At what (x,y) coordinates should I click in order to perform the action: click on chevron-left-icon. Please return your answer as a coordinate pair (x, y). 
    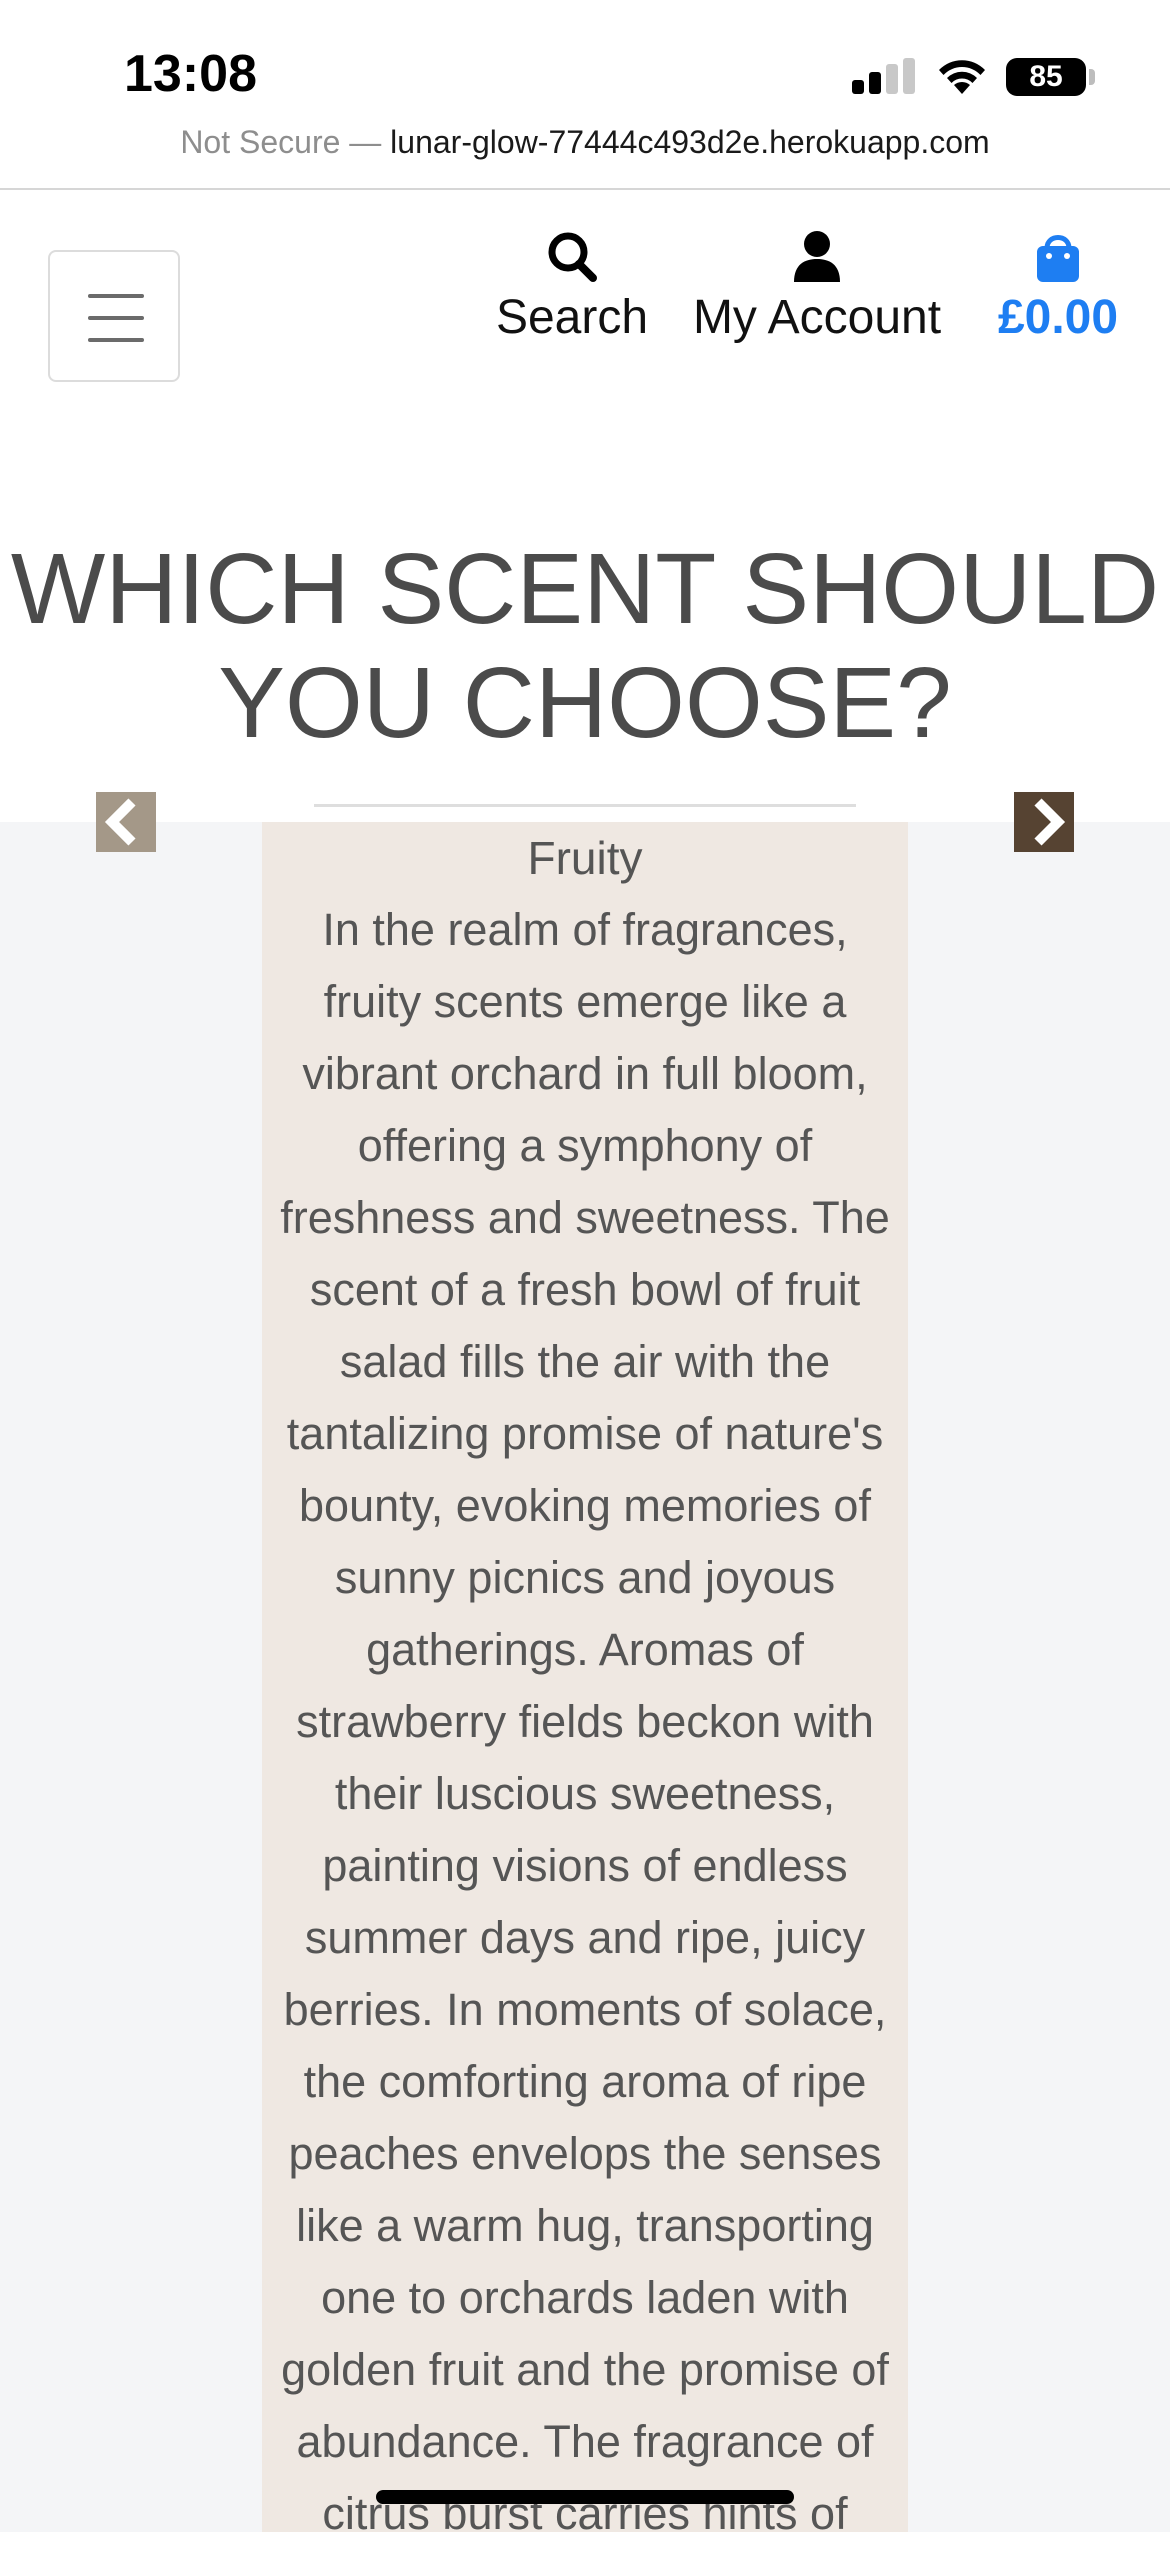
    Looking at the image, I should click on (120, 822).